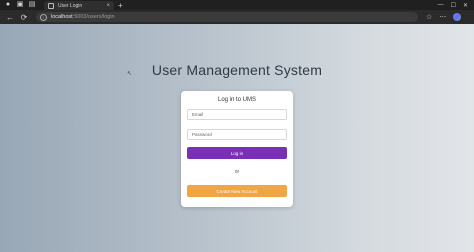 The image size is (474, 252). I want to click on minimize-icon: —, so click(441, 5).